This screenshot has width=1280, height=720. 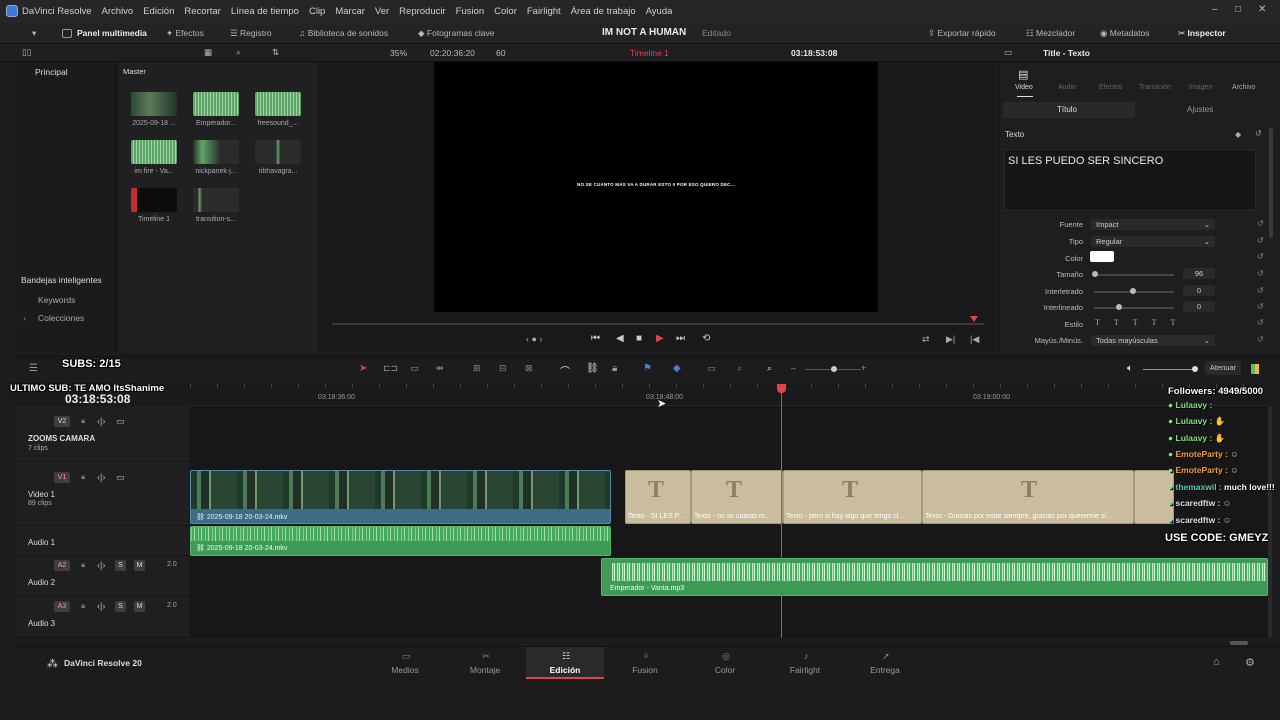 I want to click on timeline-ruler: 03:18:36:00 03:18:48:00 03:19:00:00, so click(x=729, y=395).